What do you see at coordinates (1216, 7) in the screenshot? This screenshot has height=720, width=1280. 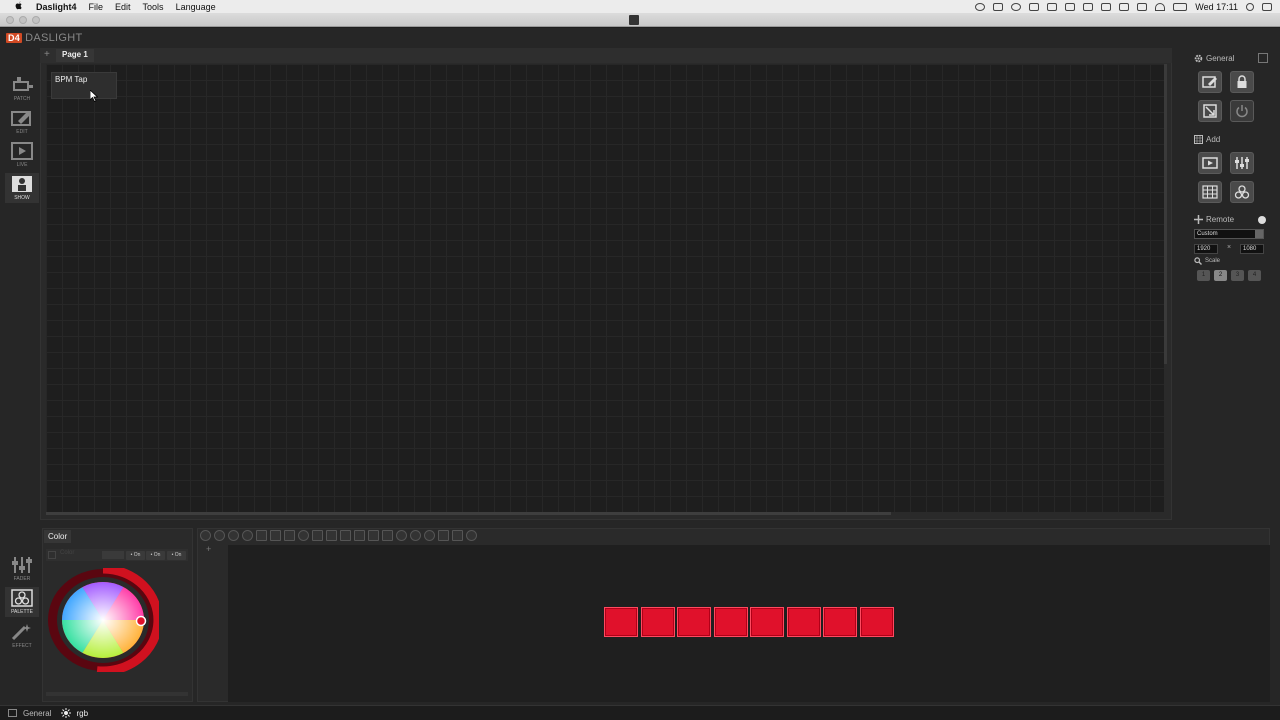 I see `clock: Wed 17:11` at bounding box center [1216, 7].